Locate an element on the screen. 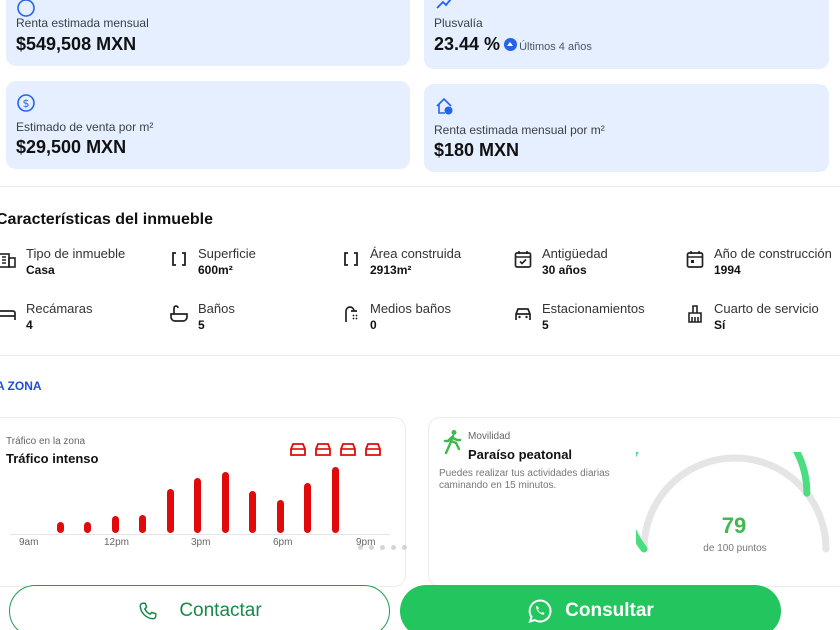 The height and width of the screenshot is (630, 840). section-title-zone: A ZONA is located at coordinates (21, 386).